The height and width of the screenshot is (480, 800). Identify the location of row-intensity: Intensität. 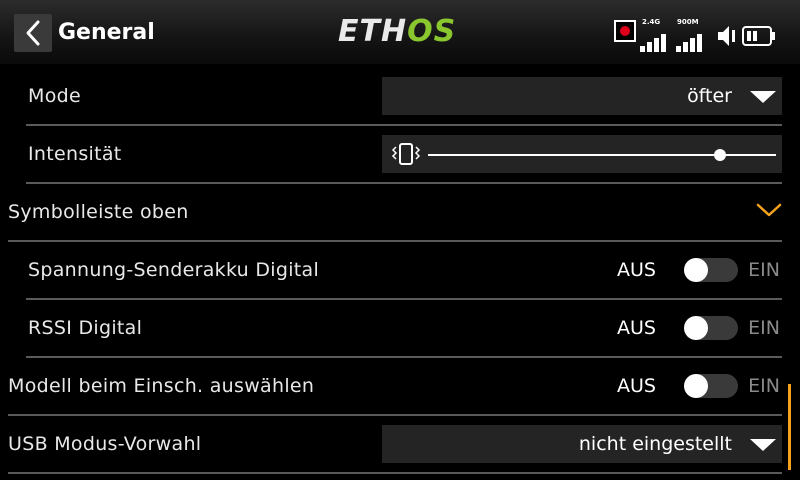
(400, 154).